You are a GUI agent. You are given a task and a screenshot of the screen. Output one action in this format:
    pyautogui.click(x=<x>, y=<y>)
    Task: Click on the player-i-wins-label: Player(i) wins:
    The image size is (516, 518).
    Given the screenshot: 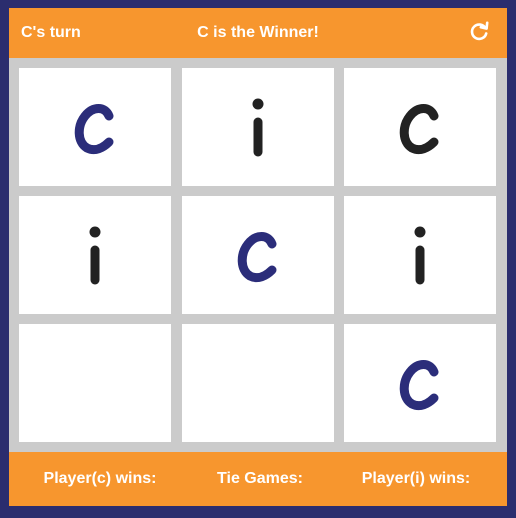 What is the action you would take?
    pyautogui.click(x=416, y=478)
    